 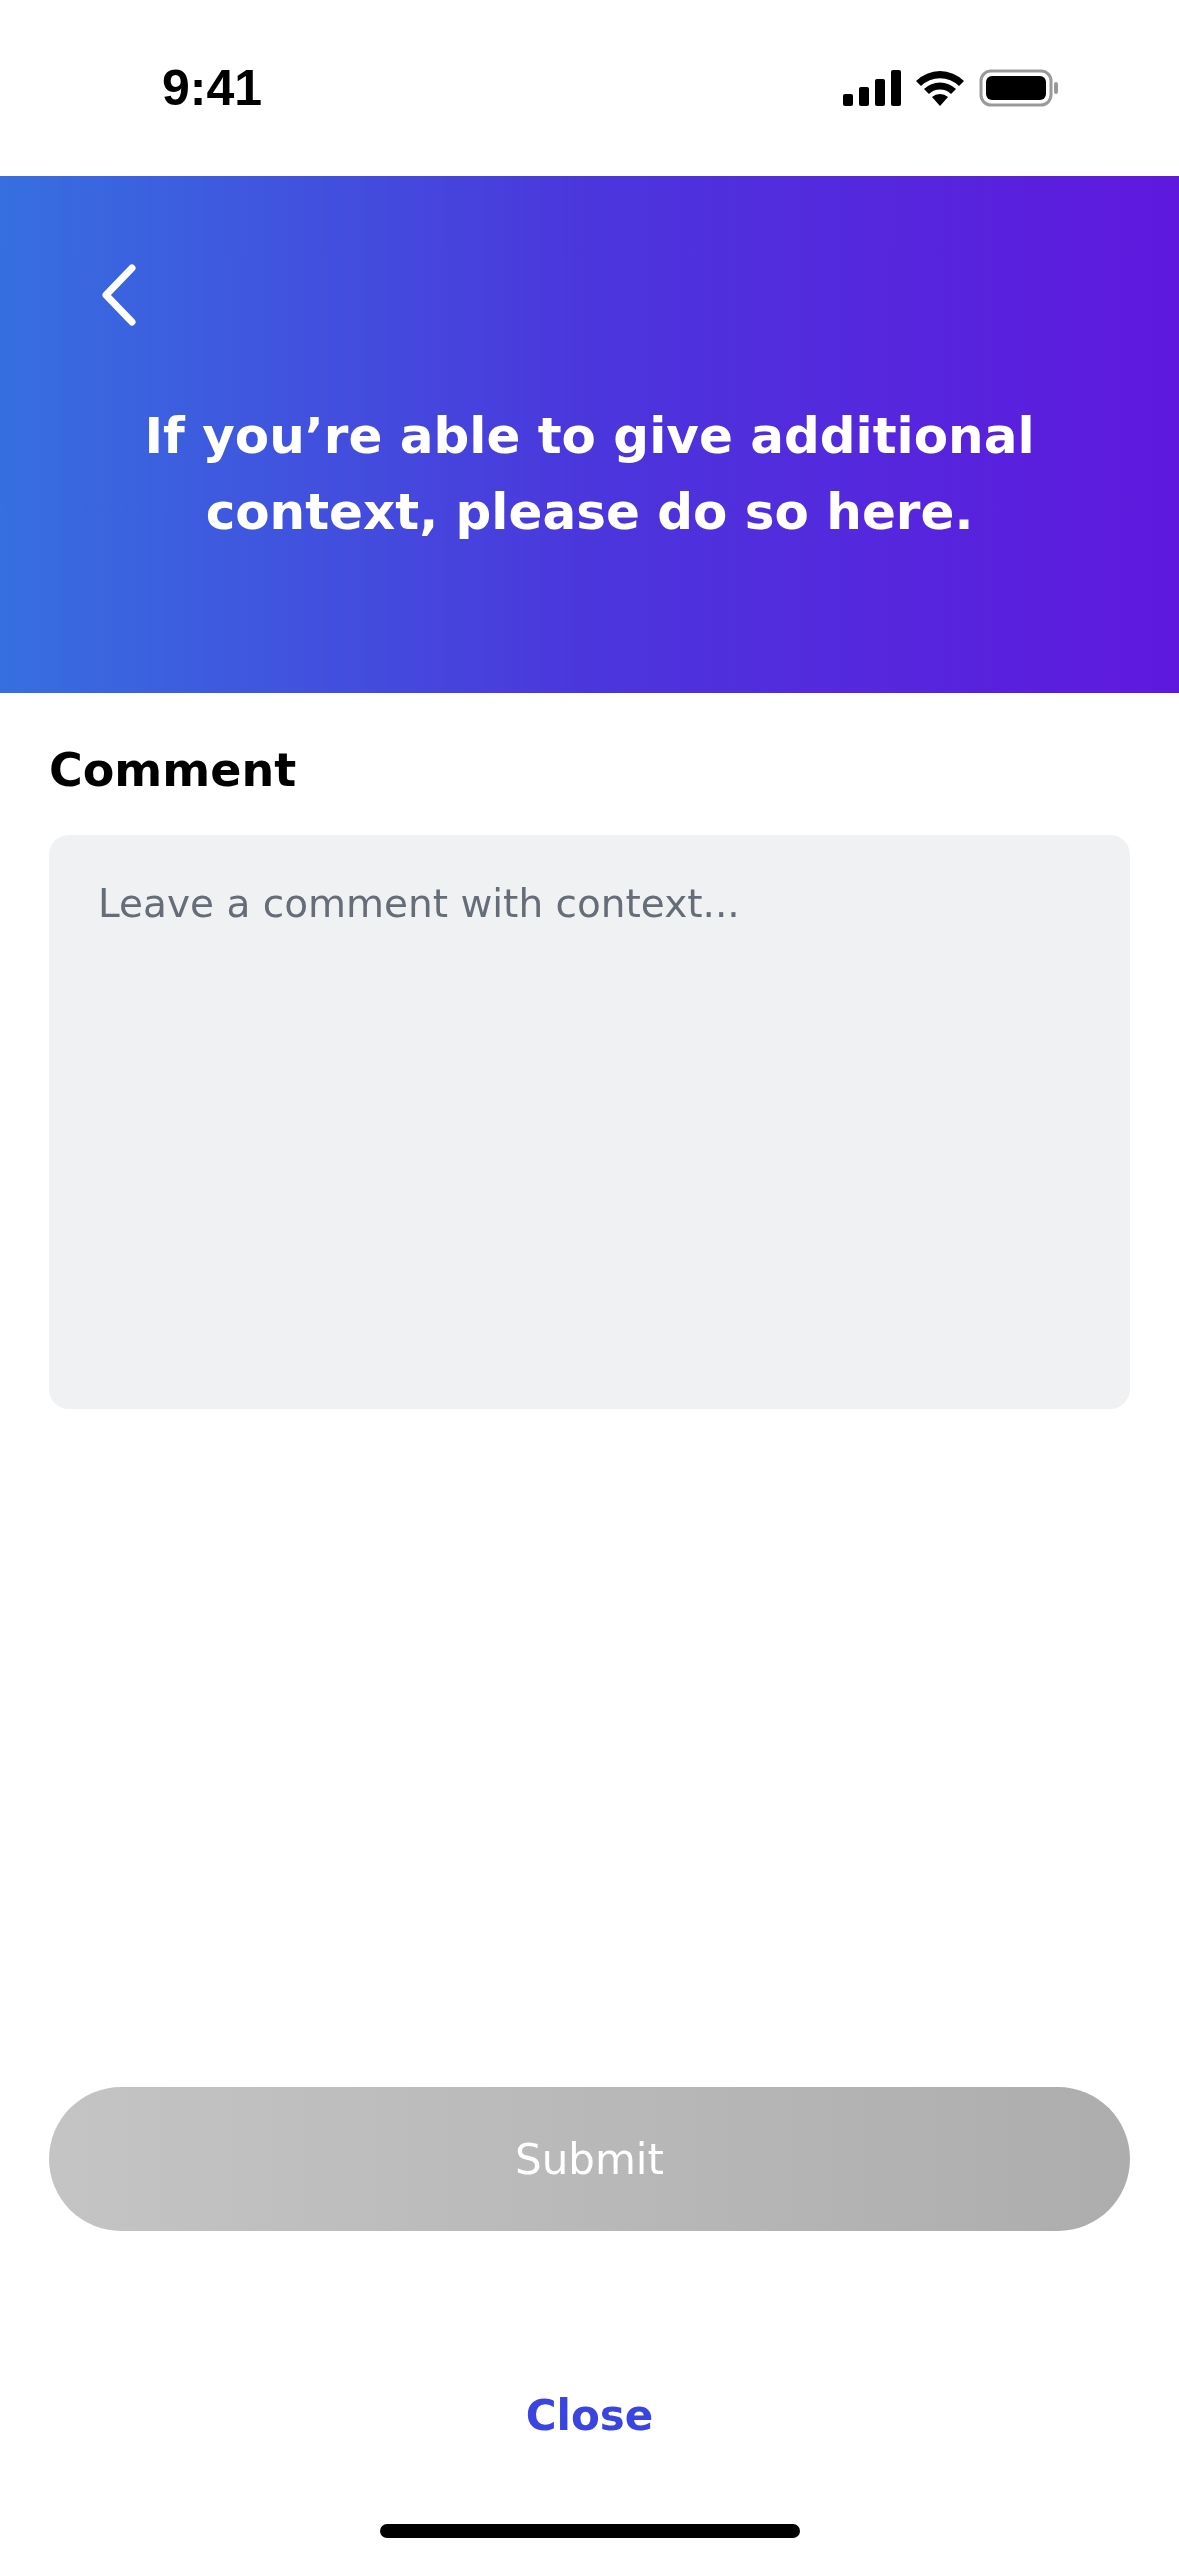 What do you see at coordinates (1019, 88) in the screenshot?
I see `battery-icon` at bounding box center [1019, 88].